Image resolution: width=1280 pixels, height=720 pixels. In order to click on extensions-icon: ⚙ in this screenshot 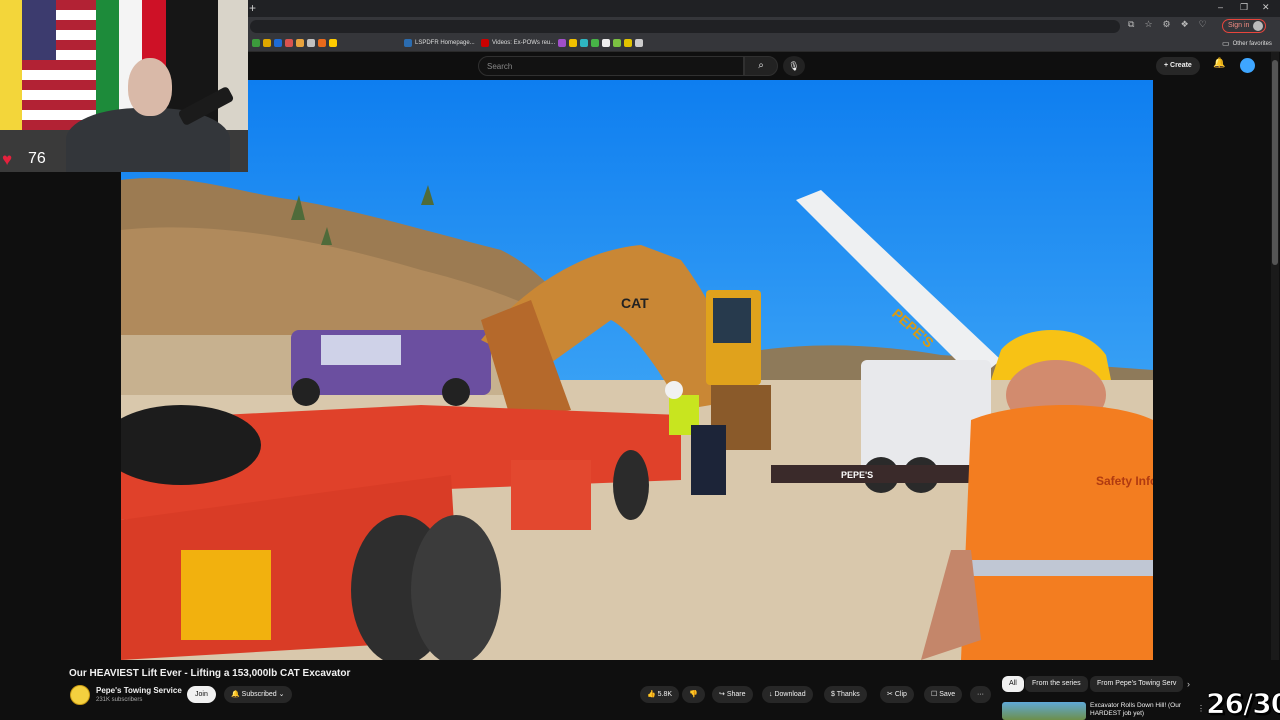, I will do `click(1167, 24)`.